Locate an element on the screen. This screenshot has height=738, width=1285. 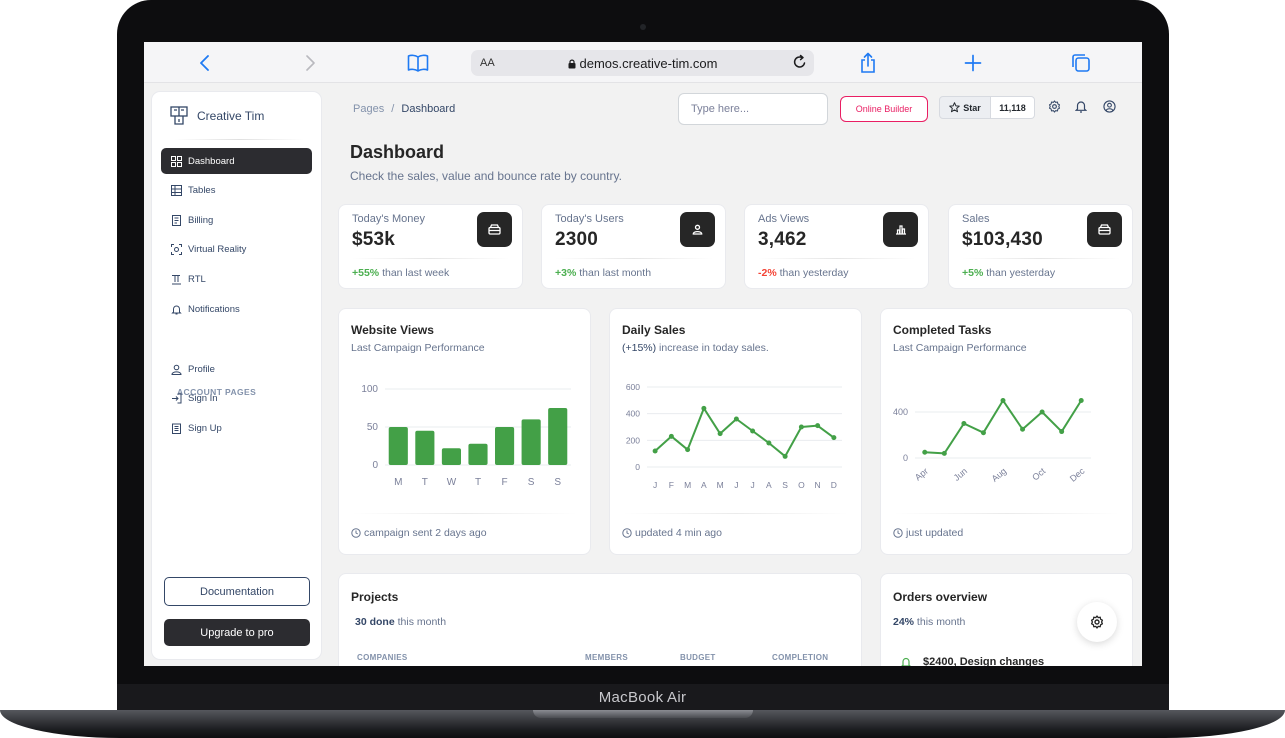
order-item-text: $2400, Design changes is located at coordinates (984, 661).